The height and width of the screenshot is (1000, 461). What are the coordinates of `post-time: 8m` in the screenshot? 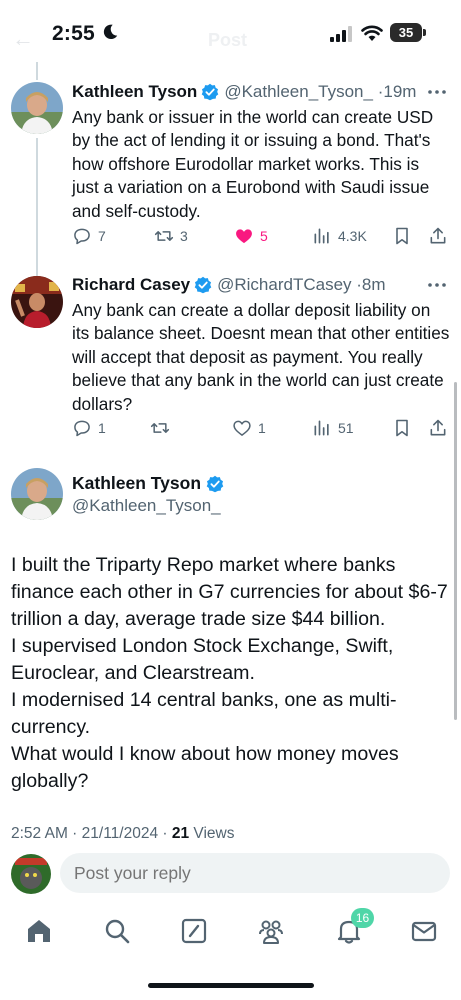 It's located at (373, 284).